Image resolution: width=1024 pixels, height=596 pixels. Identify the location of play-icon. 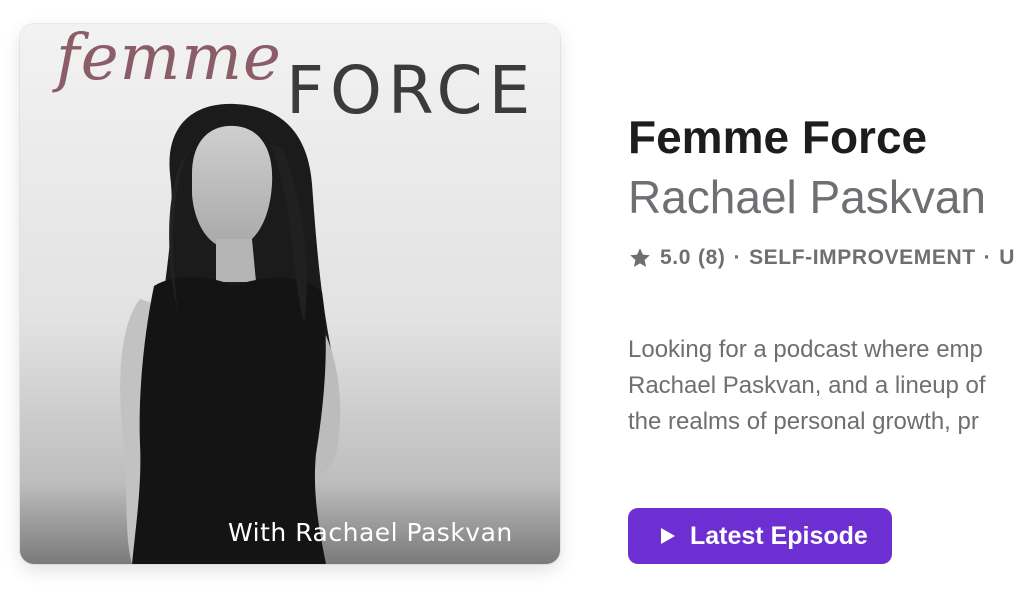
(668, 536).